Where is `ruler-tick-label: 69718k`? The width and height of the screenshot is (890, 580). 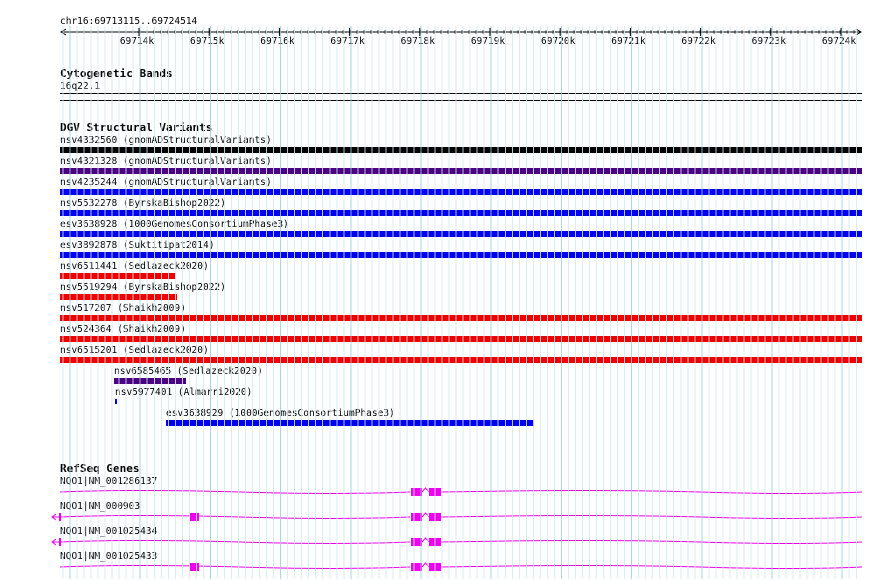 ruler-tick-label: 69718k is located at coordinates (418, 41).